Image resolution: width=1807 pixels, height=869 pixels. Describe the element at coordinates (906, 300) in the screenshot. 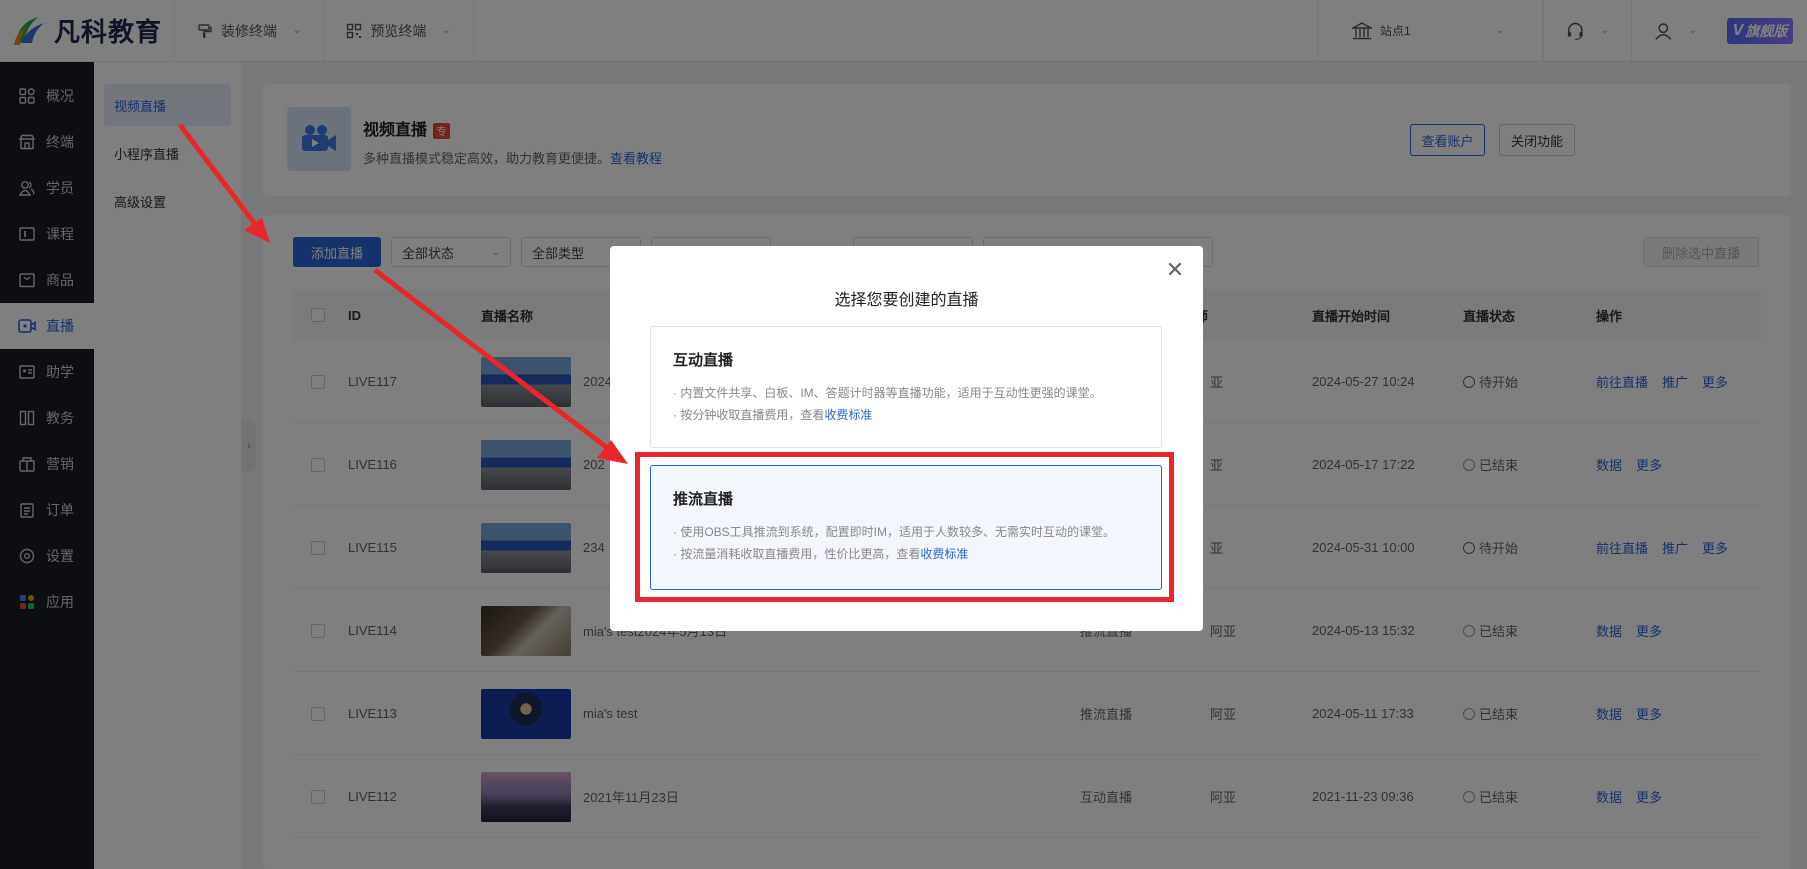

I see `modal-title: 选择您要创建的直播` at that location.